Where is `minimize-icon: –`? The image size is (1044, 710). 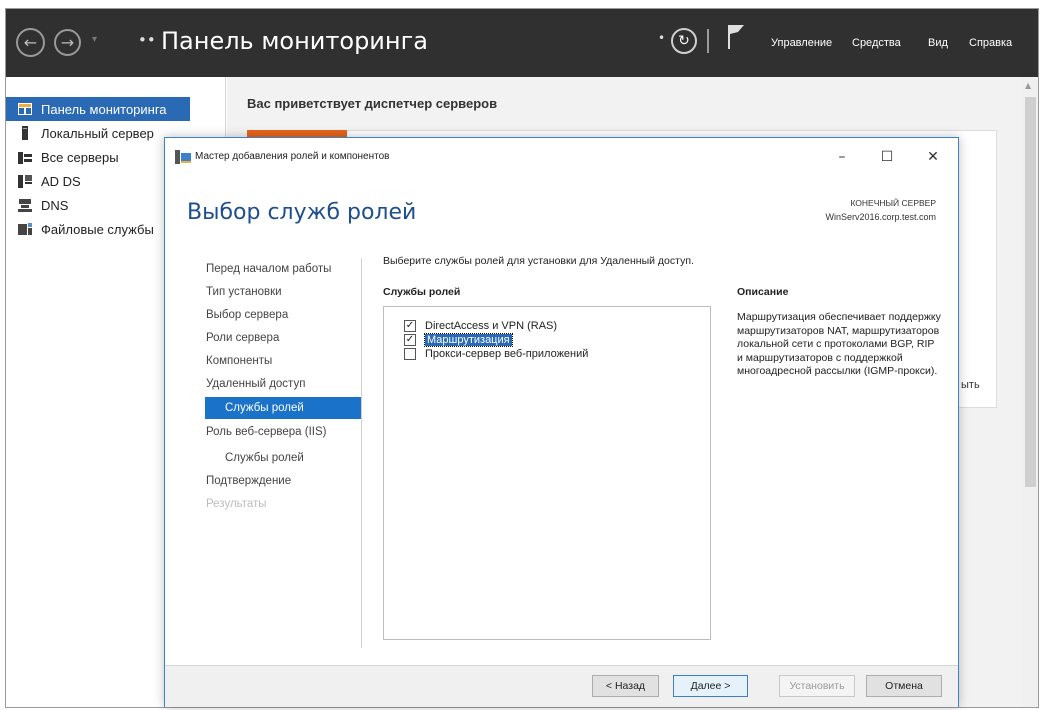 minimize-icon: – is located at coordinates (842, 157).